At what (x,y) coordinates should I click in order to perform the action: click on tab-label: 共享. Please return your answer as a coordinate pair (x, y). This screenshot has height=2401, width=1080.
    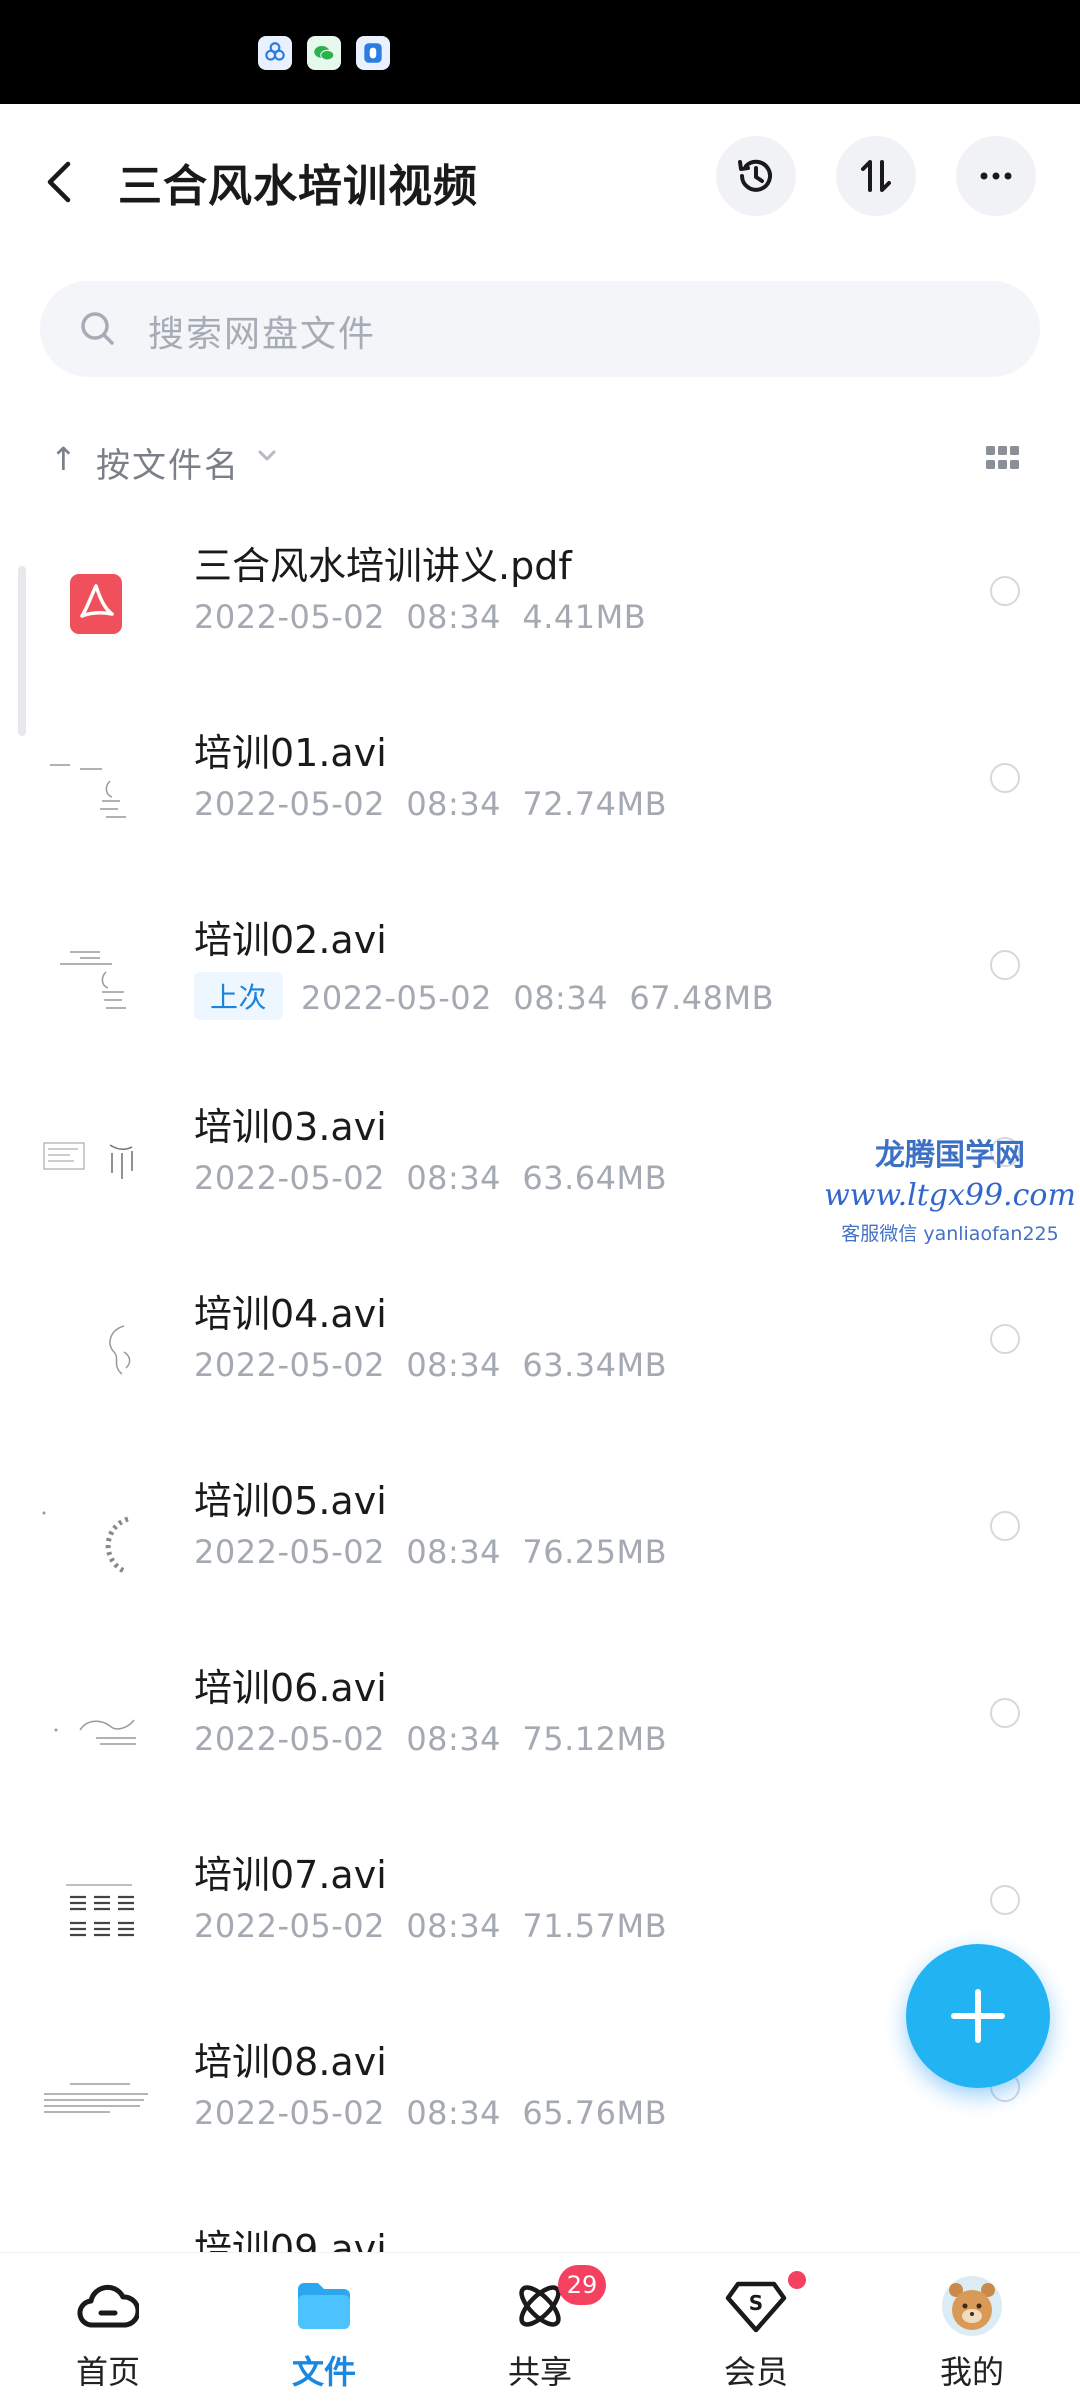
    Looking at the image, I should click on (539, 2372).